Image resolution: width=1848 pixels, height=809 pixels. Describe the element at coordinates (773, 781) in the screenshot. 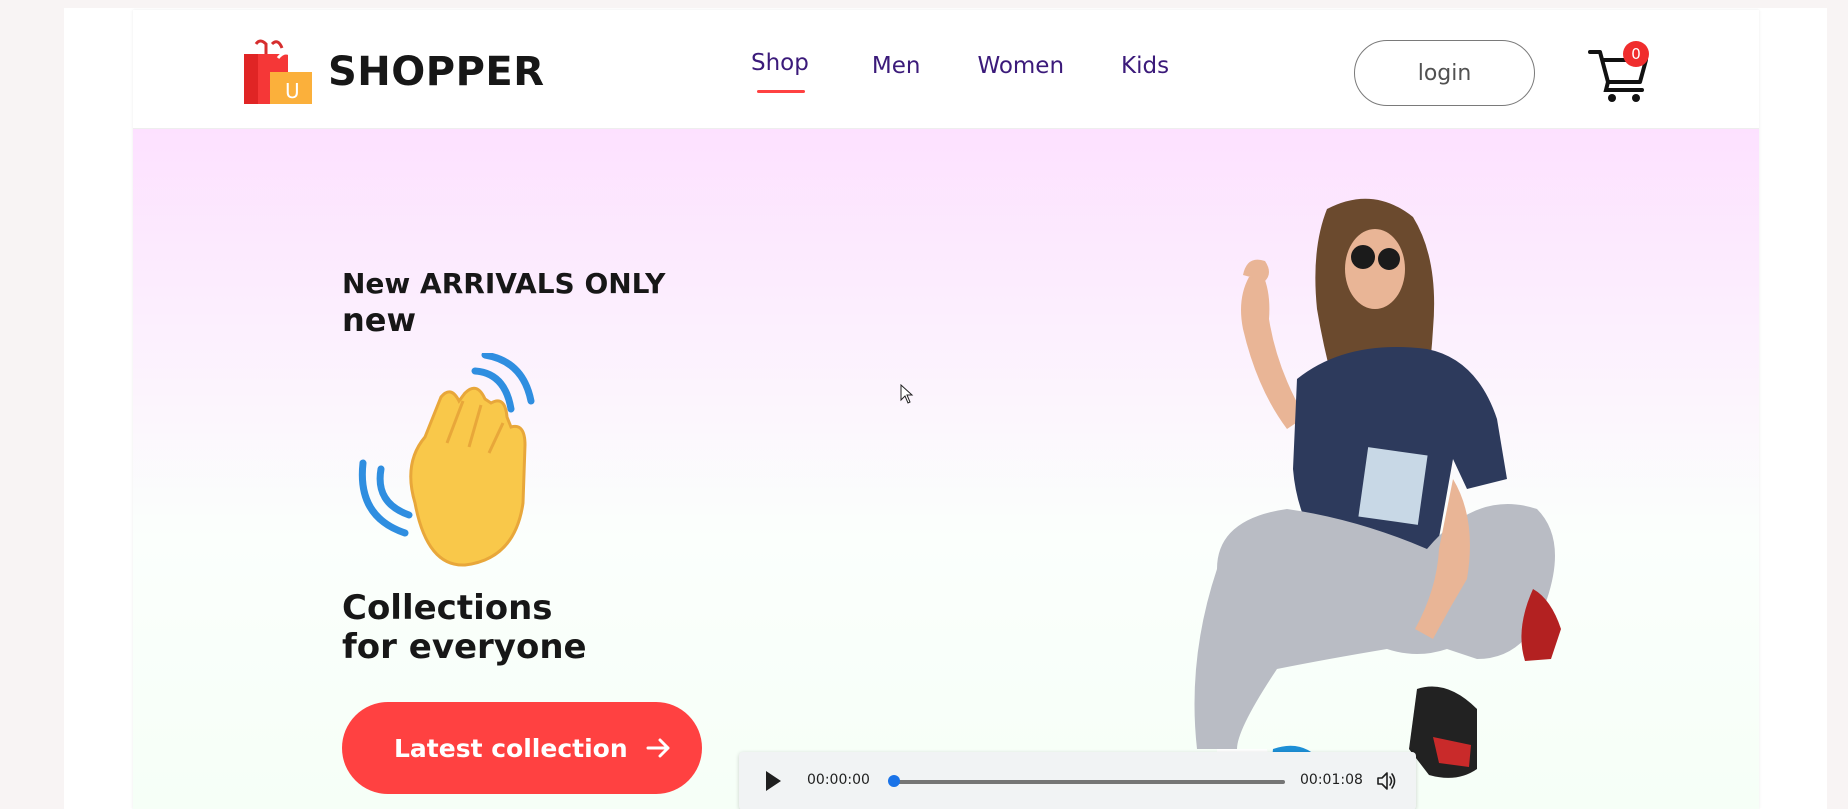

I see `play-icon` at that location.